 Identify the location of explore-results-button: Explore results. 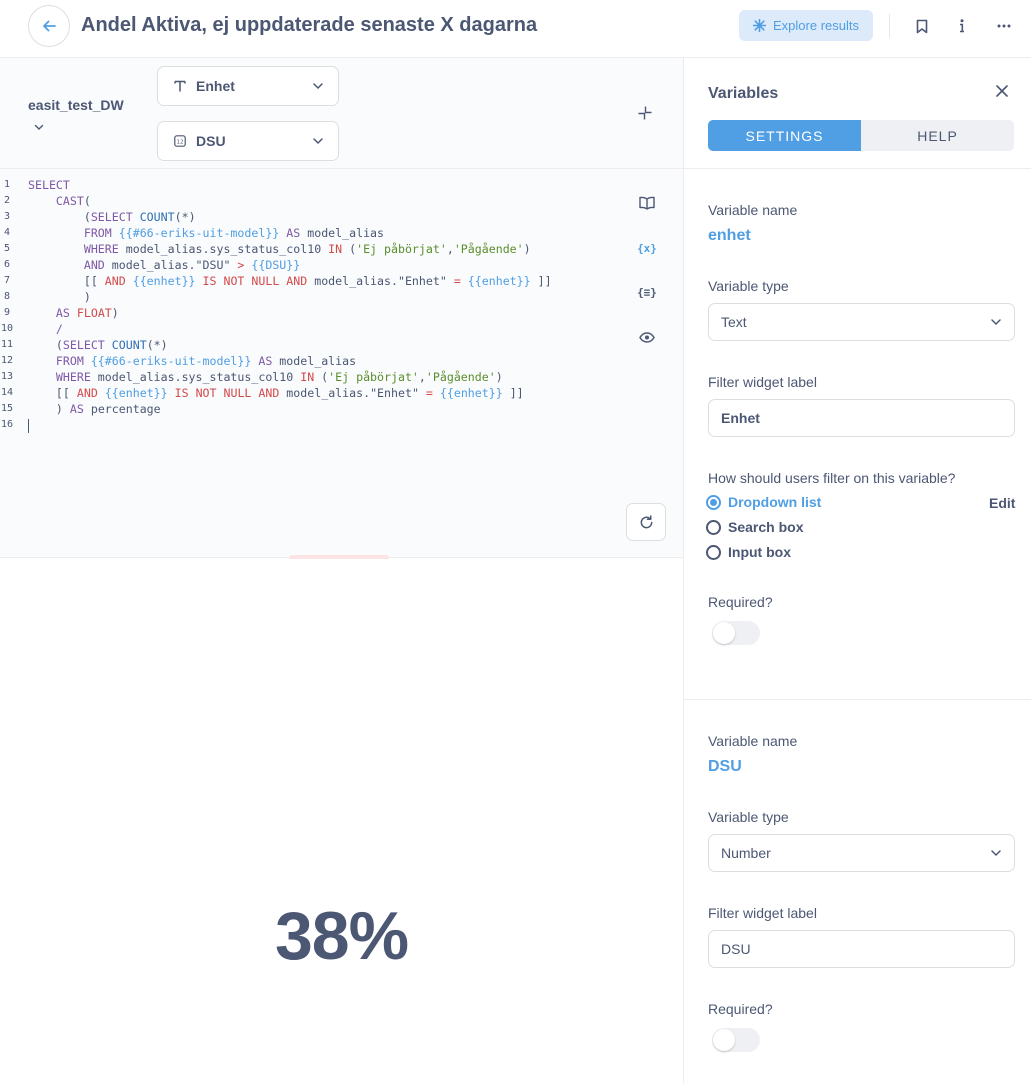
(806, 25).